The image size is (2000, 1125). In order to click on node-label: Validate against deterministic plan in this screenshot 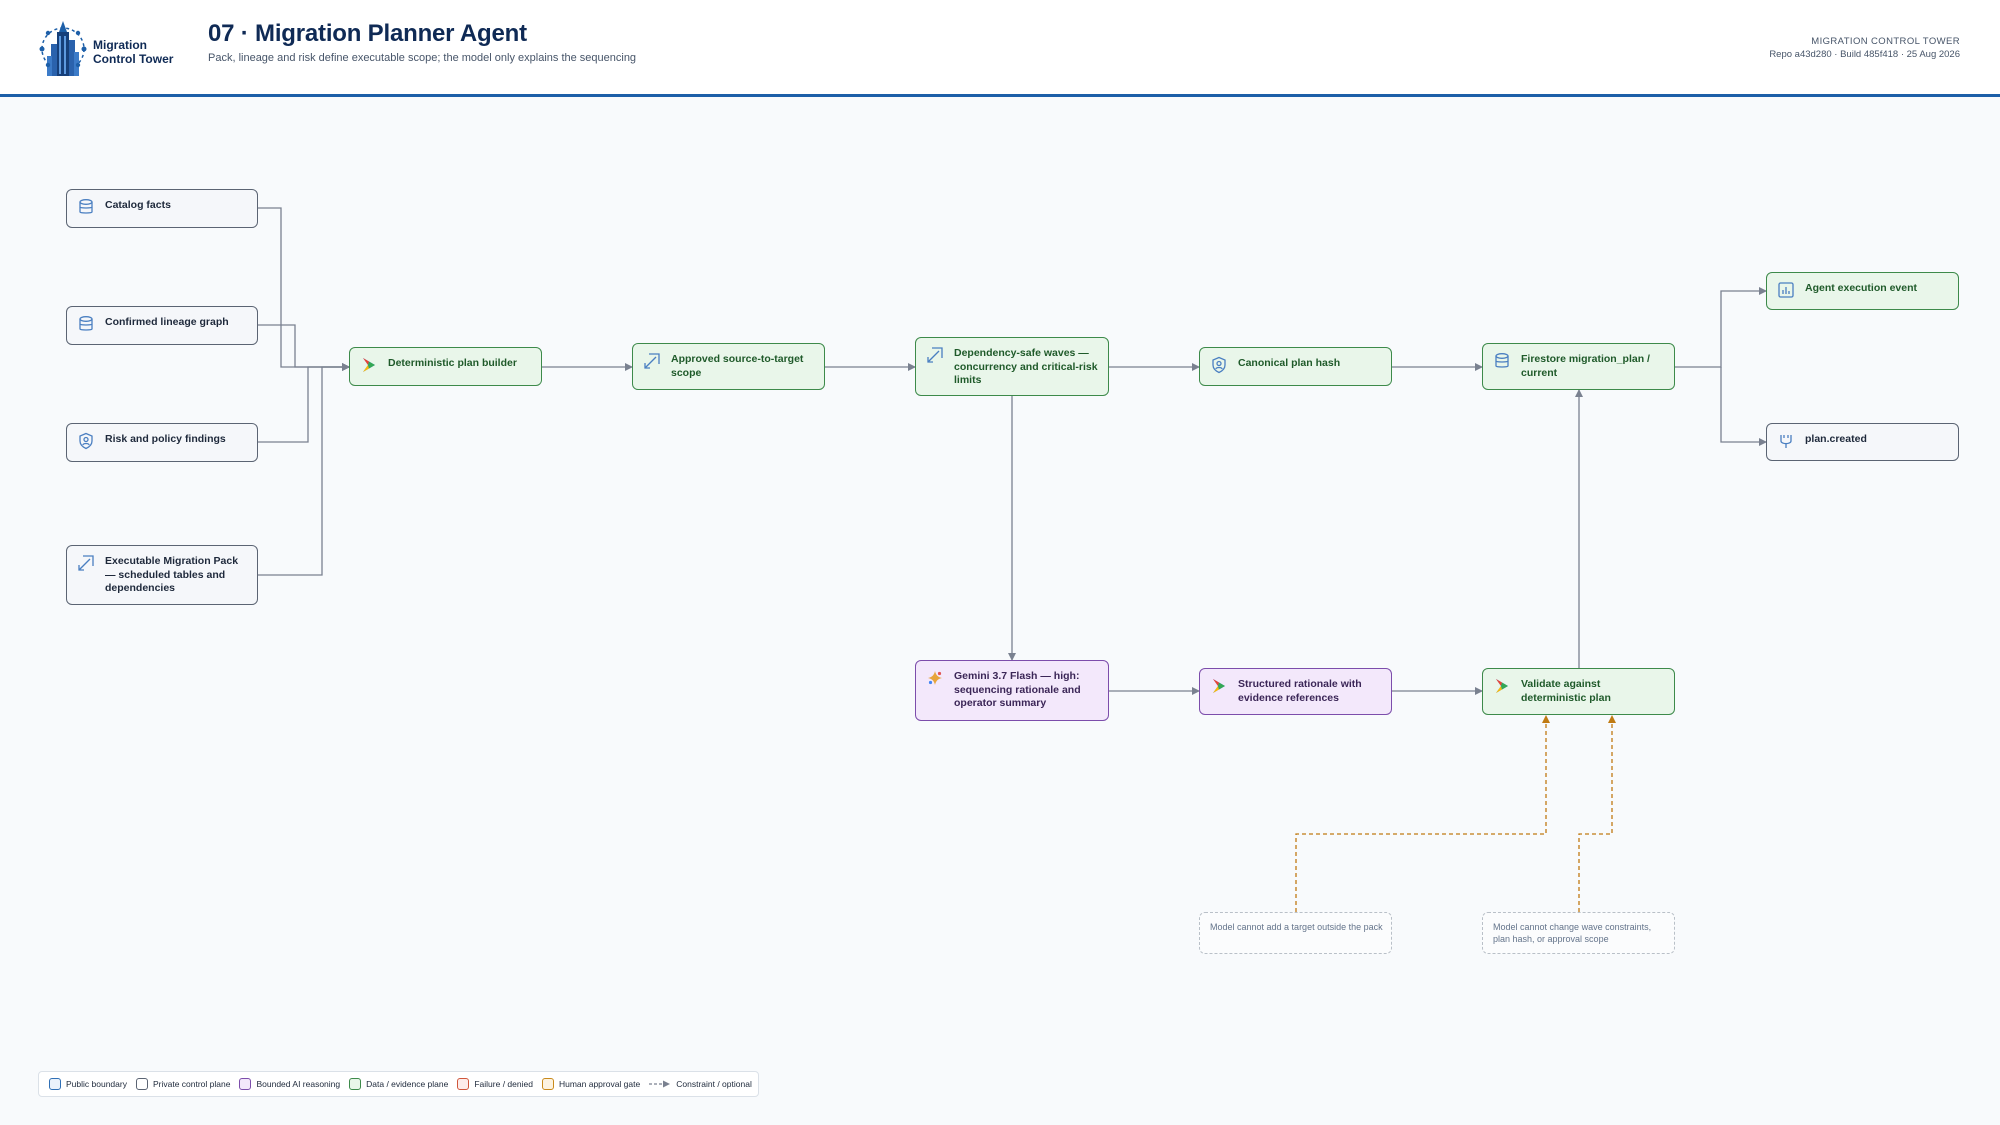, I will do `click(1566, 691)`.